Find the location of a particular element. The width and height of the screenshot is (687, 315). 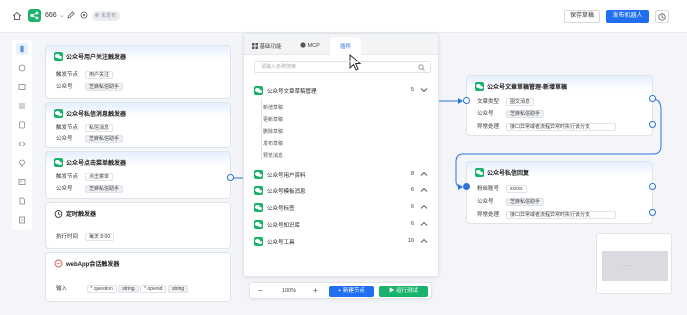

node-row: 执行时间 每天 8:00 is located at coordinates (85, 236).